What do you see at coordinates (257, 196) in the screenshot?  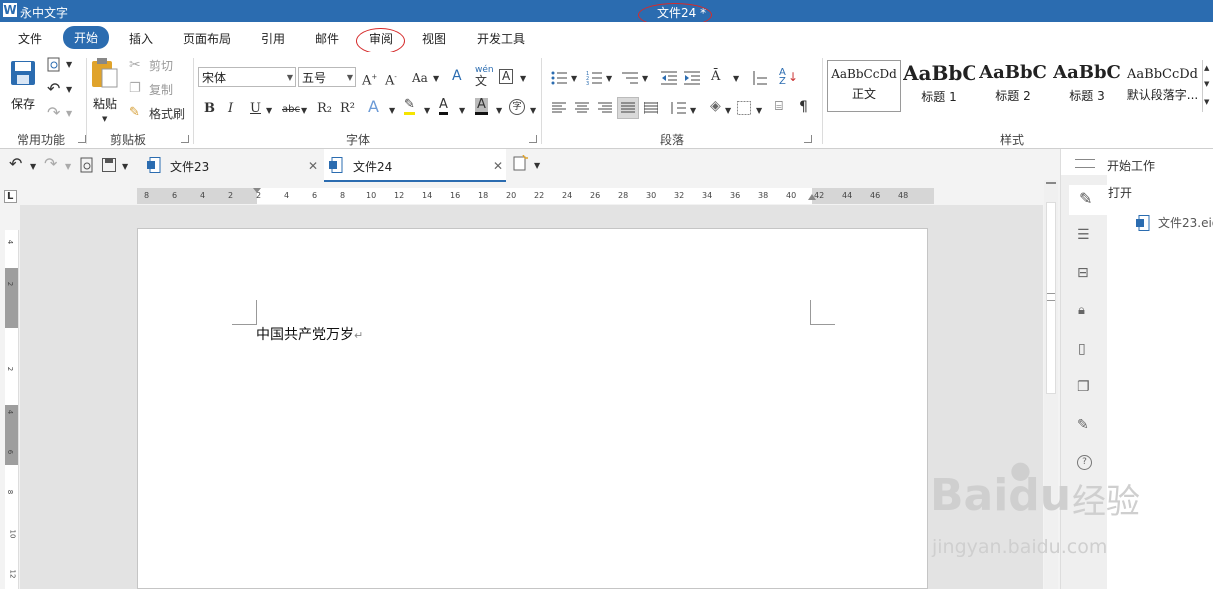 I see `indent-marker` at bounding box center [257, 196].